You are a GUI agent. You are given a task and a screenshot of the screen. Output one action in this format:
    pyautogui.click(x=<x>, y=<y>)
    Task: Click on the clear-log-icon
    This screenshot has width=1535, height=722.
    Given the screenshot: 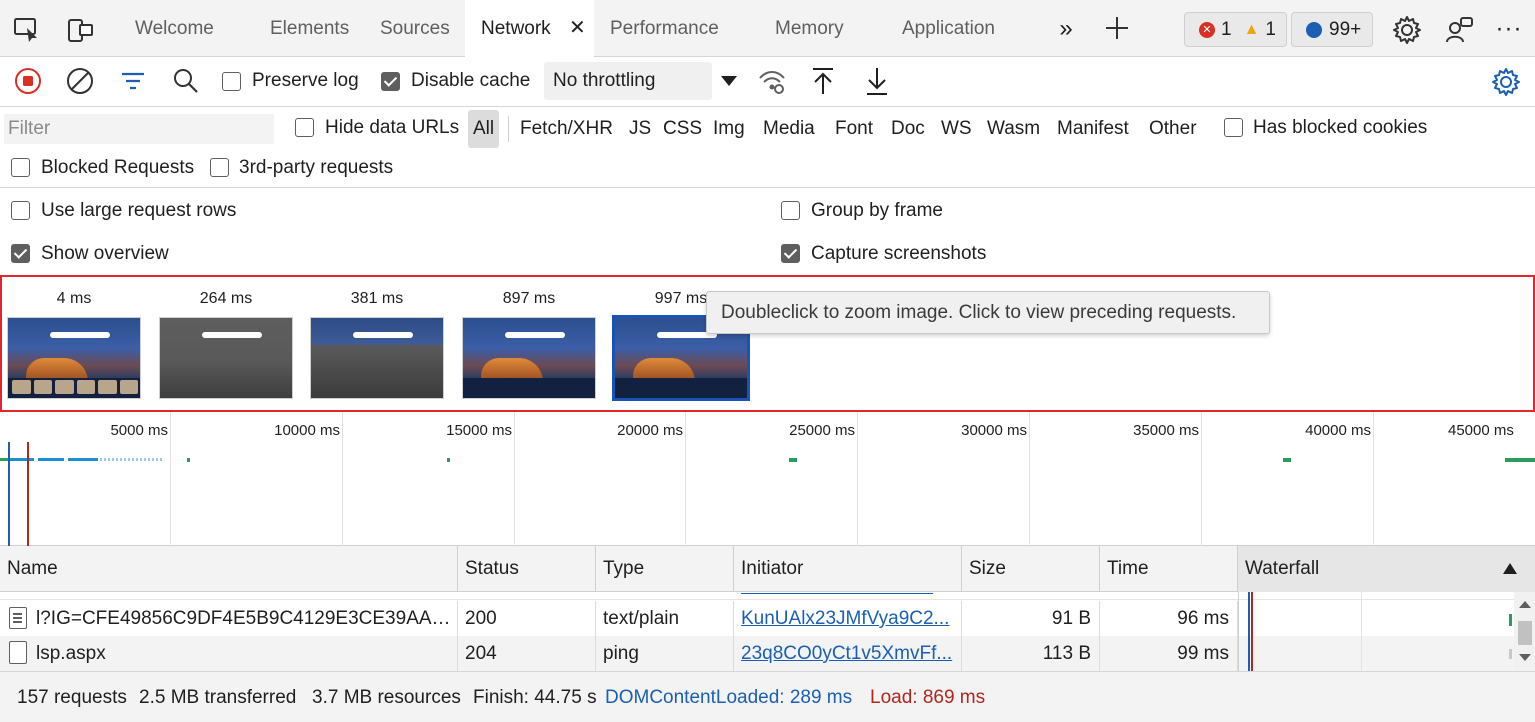 What is the action you would take?
    pyautogui.click(x=80, y=81)
    